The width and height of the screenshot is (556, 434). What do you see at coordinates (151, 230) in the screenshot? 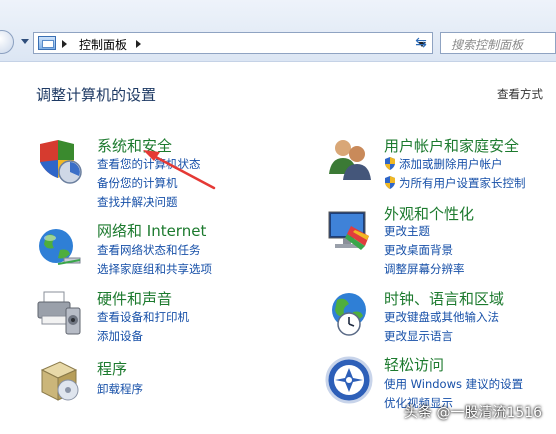
I see `category-network-internet: 网络和 Internet` at bounding box center [151, 230].